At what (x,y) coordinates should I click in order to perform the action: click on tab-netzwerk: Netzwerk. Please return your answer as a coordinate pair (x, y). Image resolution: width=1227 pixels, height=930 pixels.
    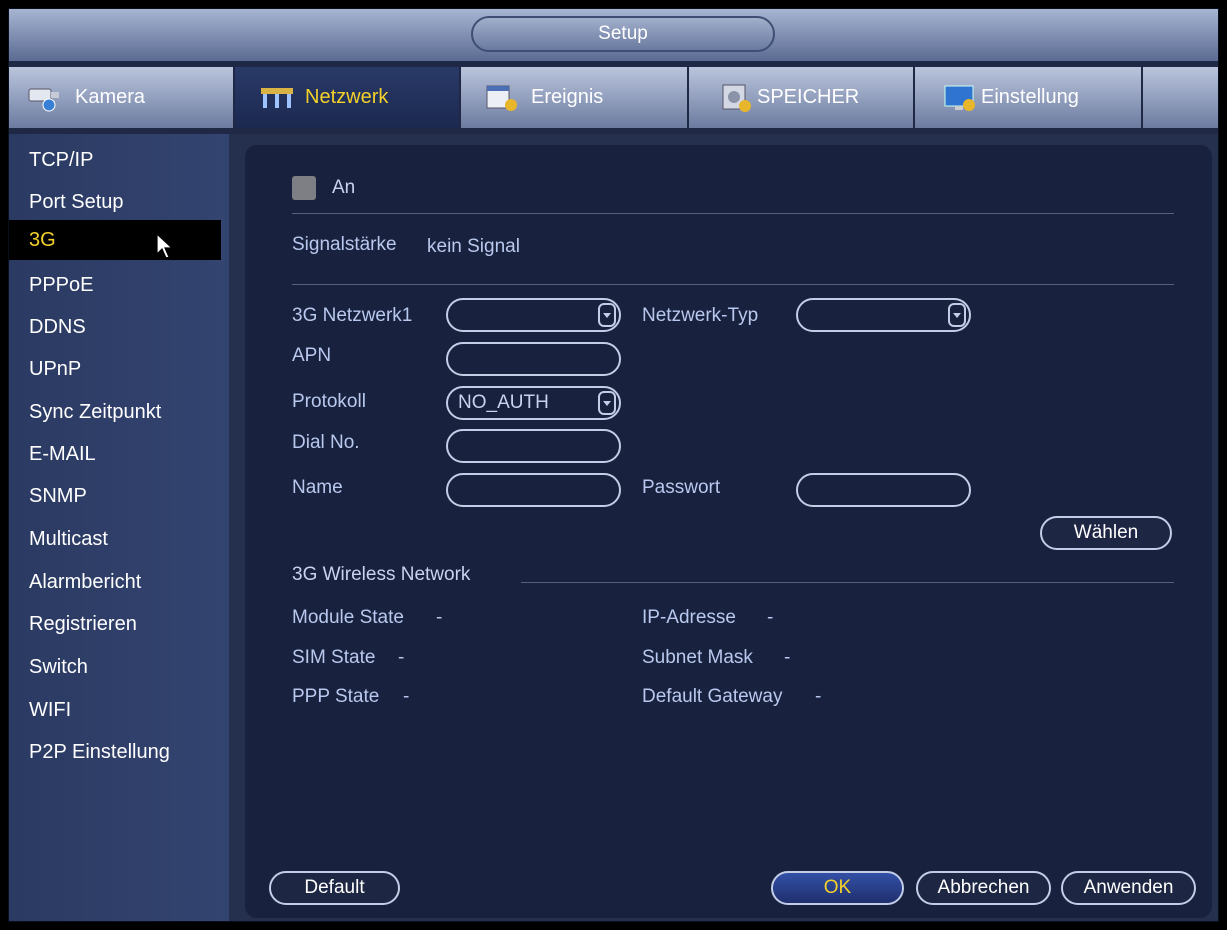
    Looking at the image, I should click on (348, 97).